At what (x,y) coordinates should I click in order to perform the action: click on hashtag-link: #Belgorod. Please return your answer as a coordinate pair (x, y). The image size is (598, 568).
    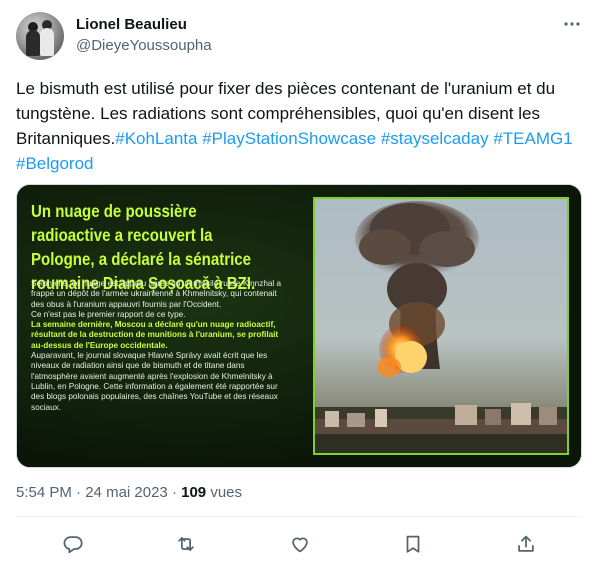
    Looking at the image, I should click on (55, 163).